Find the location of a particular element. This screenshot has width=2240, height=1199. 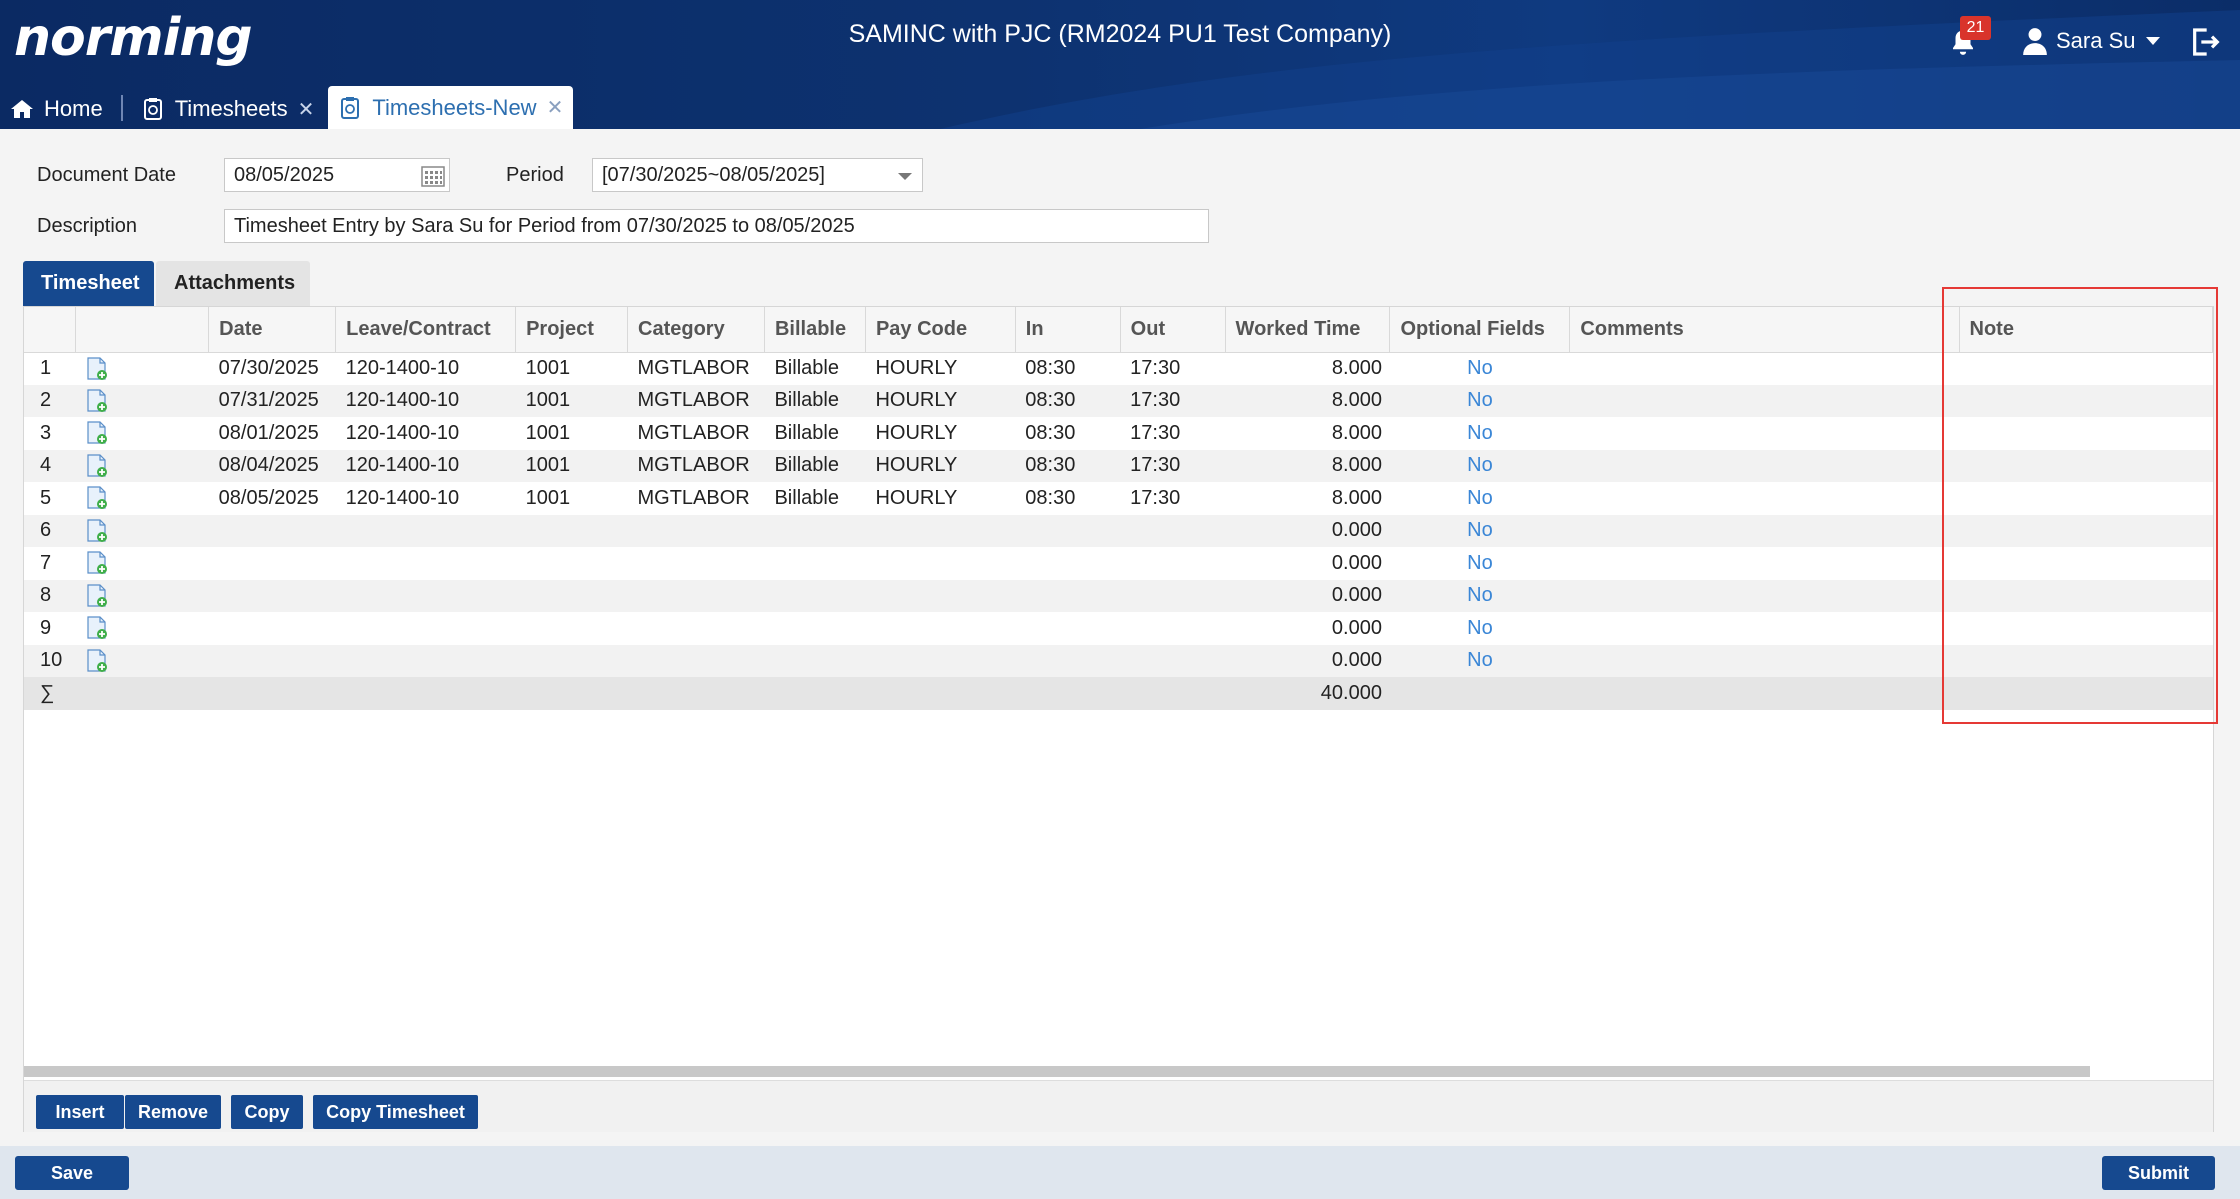

column-header-in: In is located at coordinates (1068, 330).